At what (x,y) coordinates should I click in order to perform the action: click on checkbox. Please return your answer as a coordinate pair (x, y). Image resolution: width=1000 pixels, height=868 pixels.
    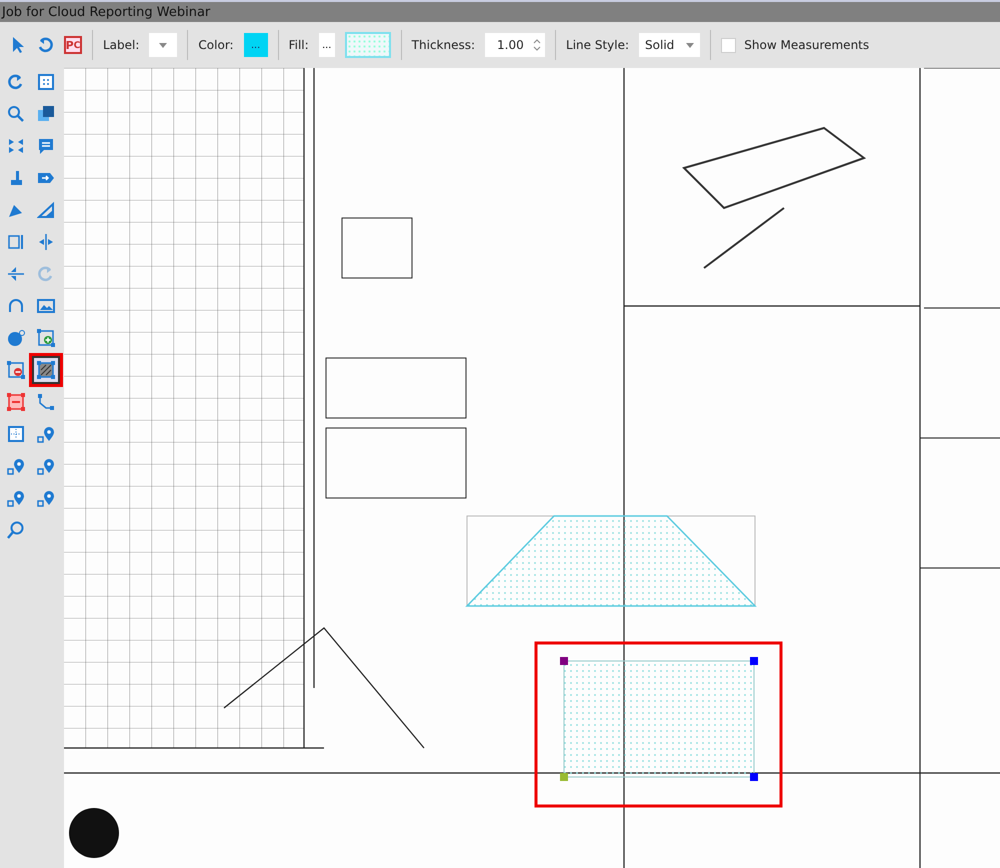
    Looking at the image, I should click on (728, 45).